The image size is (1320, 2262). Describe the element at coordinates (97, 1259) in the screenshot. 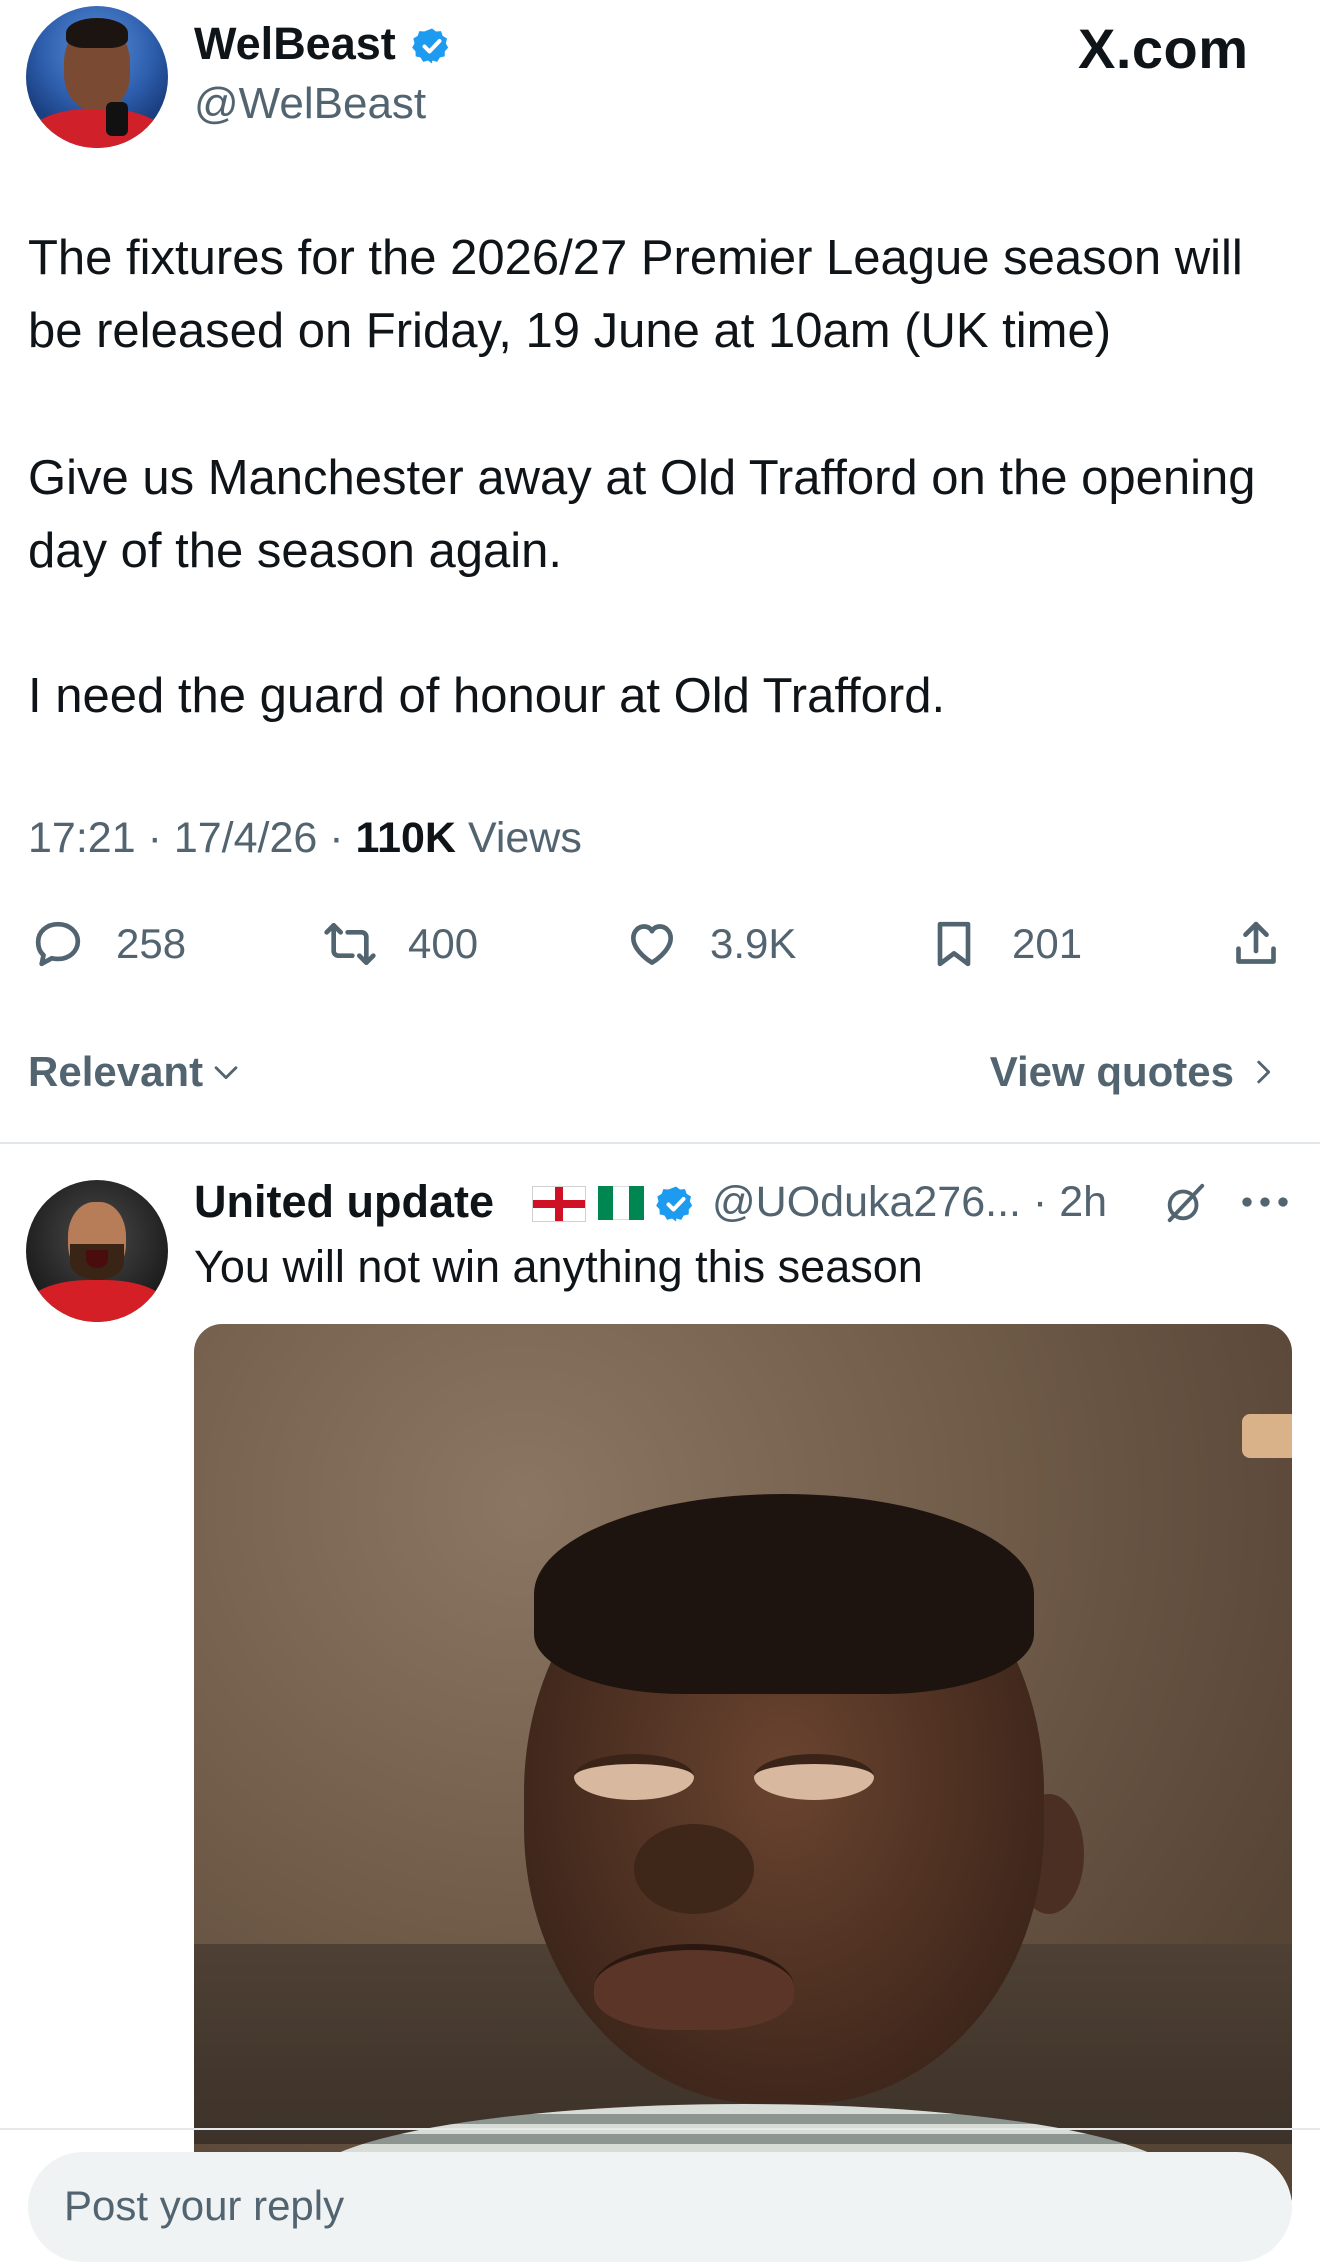

I see `avatar-mouth` at that location.